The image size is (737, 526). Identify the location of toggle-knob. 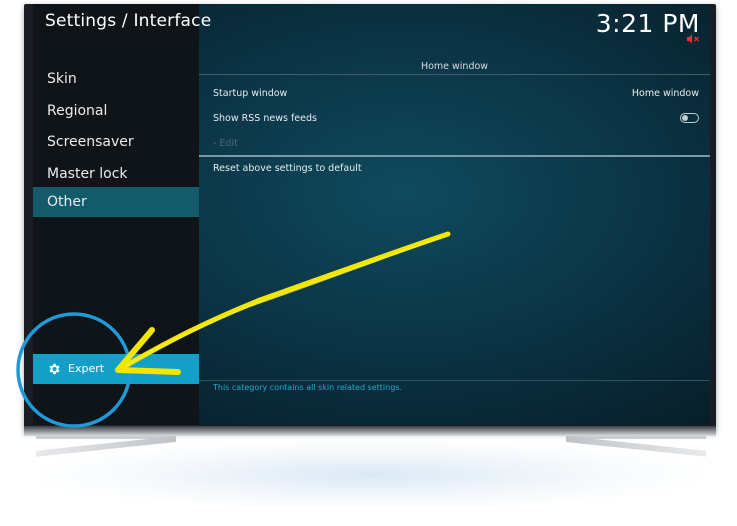
(685, 118).